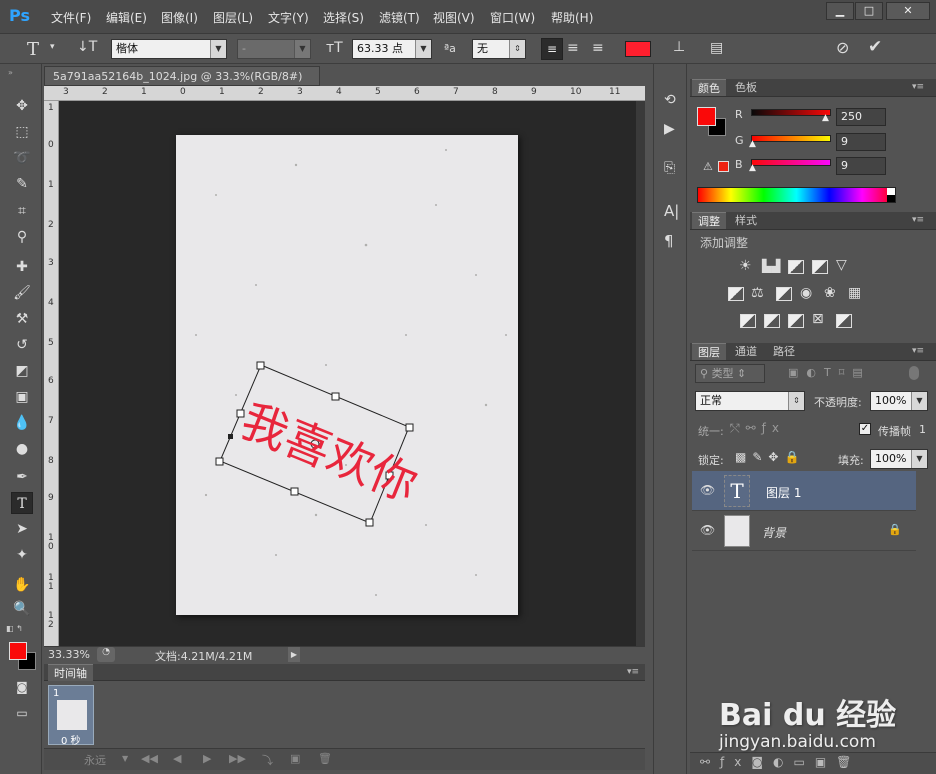  I want to click on selective-color-icon: ⊠, so click(818, 319).